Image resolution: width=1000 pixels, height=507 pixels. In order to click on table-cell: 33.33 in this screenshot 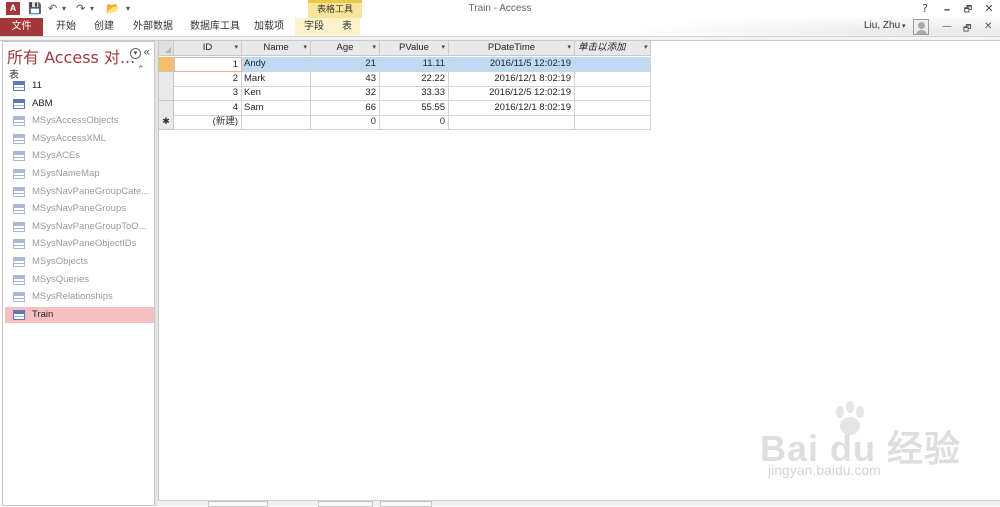, I will do `click(414, 93)`.